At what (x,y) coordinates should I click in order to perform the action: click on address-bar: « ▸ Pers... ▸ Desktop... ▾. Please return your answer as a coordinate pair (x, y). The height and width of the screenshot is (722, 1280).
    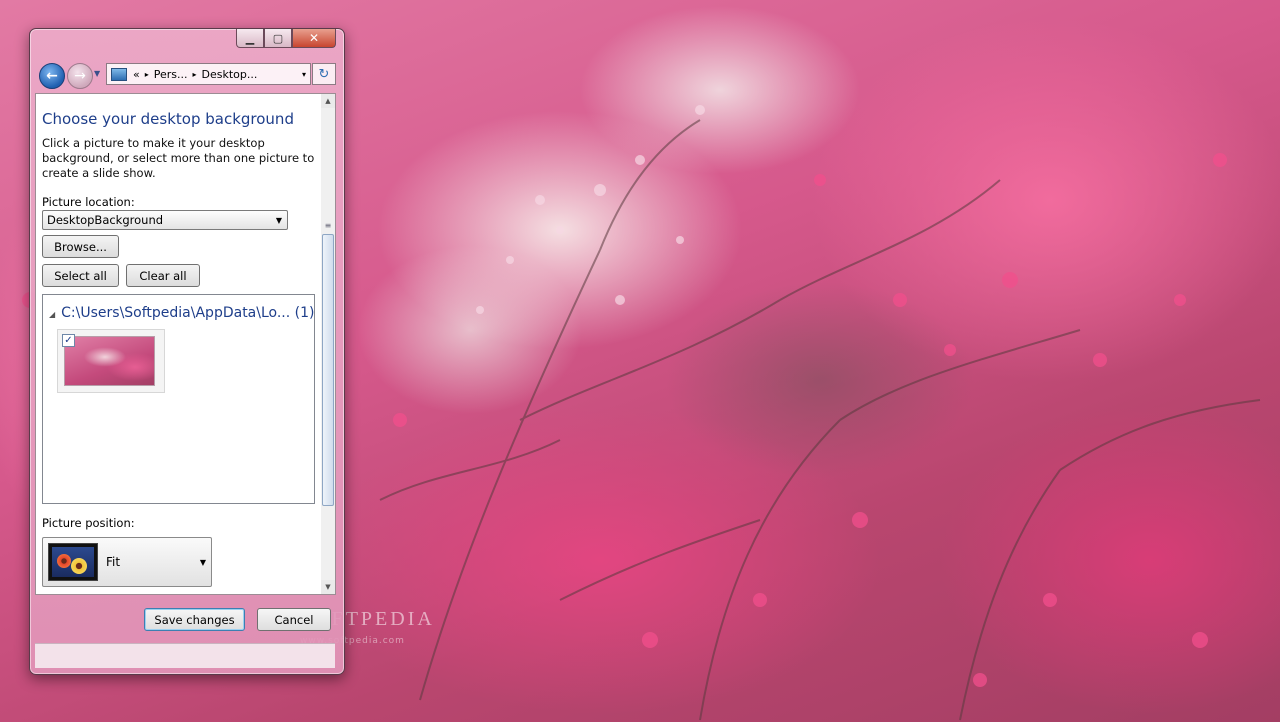
    Looking at the image, I should click on (208, 74).